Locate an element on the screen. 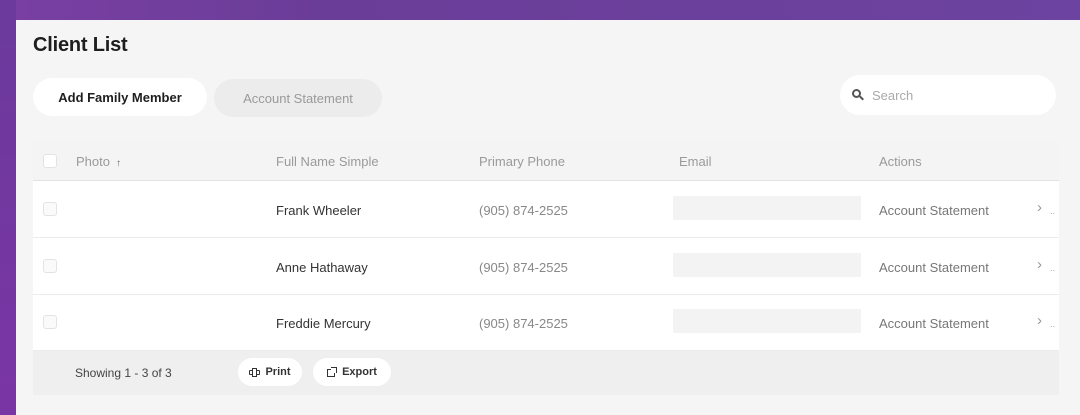 The width and height of the screenshot is (1080, 415). pagination-summary: Showing 1 - 3 of 3 is located at coordinates (123, 373).